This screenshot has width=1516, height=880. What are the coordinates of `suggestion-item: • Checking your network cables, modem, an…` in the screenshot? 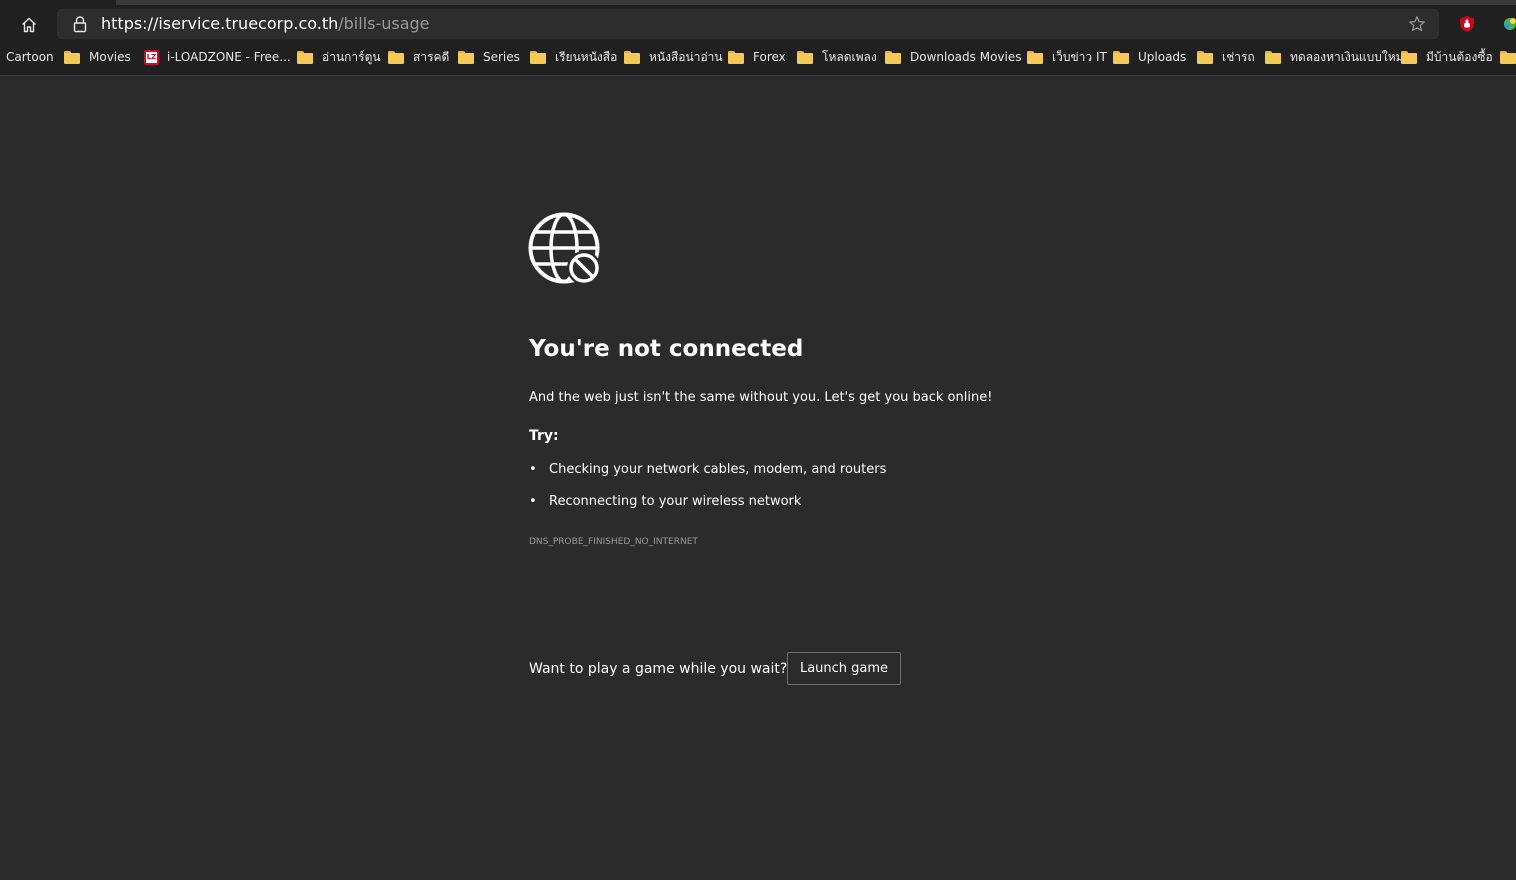 It's located at (707, 470).